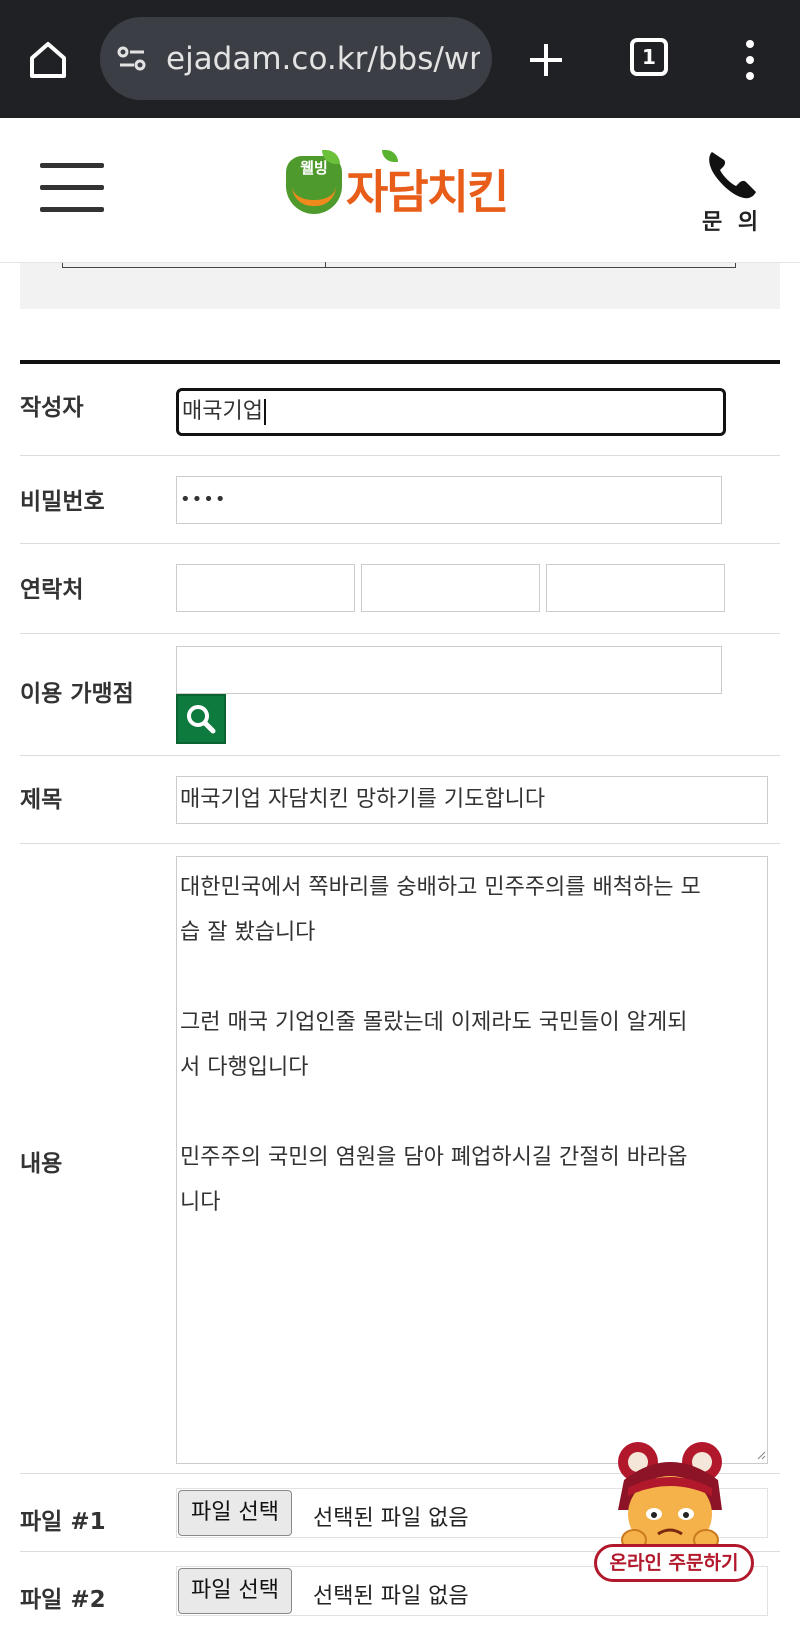  What do you see at coordinates (41, 800) in the screenshot?
I see `subject-label: 제목` at bounding box center [41, 800].